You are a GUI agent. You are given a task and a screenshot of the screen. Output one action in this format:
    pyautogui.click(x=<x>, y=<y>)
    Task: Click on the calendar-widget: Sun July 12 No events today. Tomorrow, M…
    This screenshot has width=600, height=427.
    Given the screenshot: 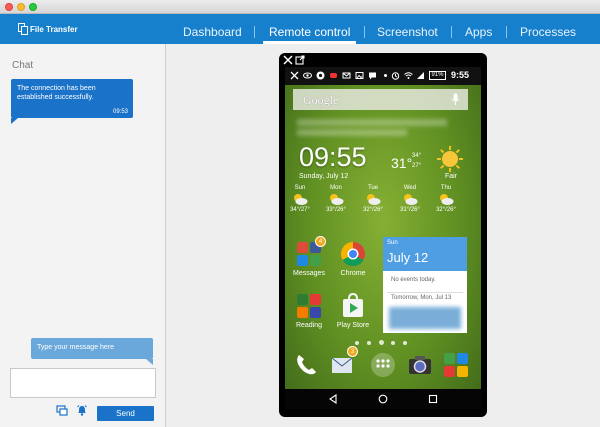 What is the action you would take?
    pyautogui.click(x=425, y=285)
    